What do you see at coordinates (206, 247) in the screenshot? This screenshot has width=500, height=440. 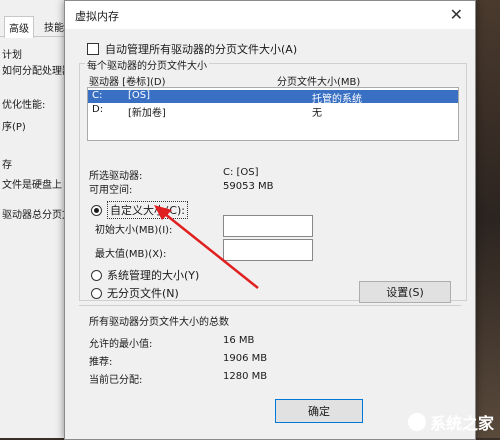 I see `annotation-arrow-icon` at bounding box center [206, 247].